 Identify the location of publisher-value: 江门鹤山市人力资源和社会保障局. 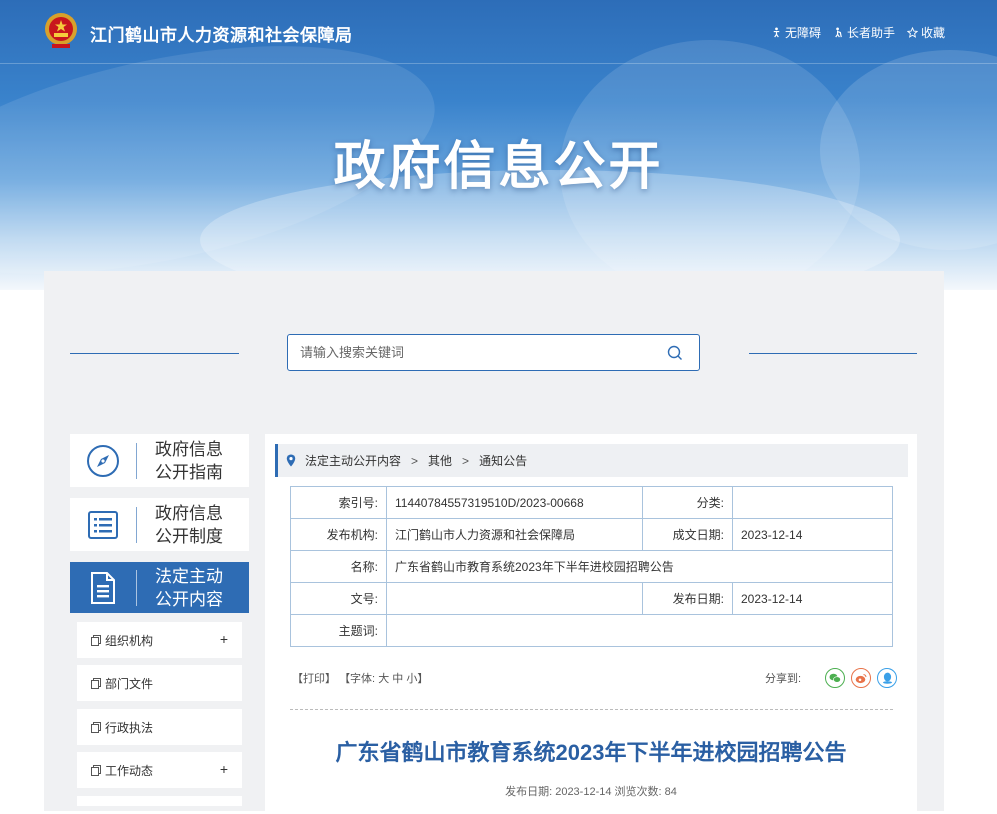
(514, 534).